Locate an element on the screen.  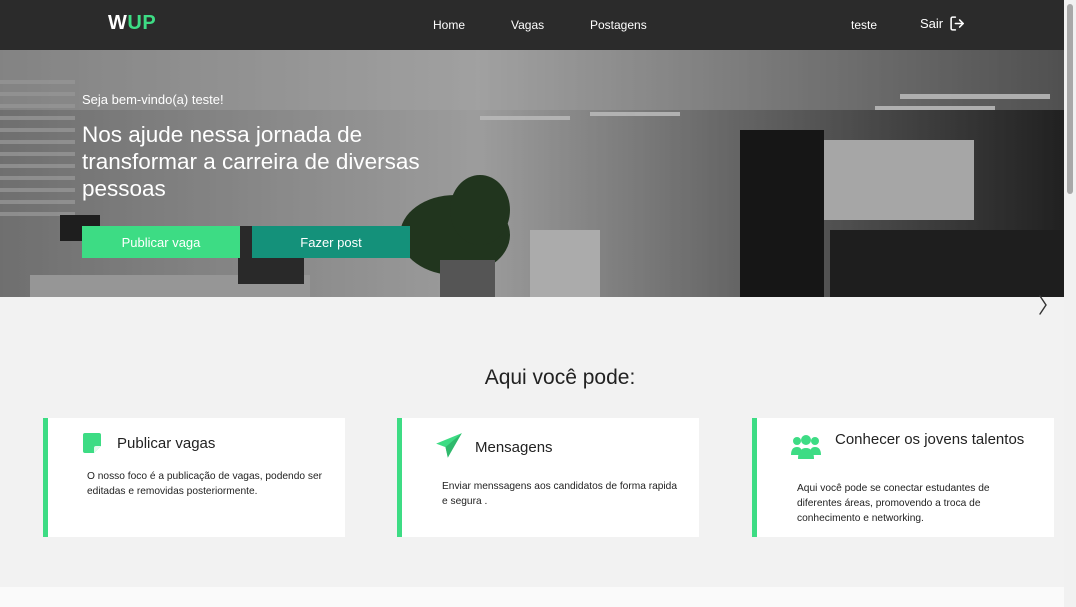
scrollbar is located at coordinates (1070, 303).